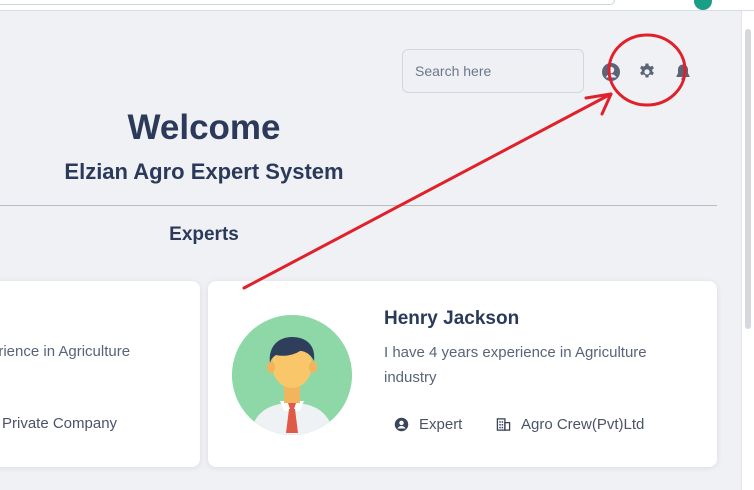 This screenshot has height=490, width=754. What do you see at coordinates (598, 104) in the screenshot?
I see `annotation-arrow-head` at bounding box center [598, 104].